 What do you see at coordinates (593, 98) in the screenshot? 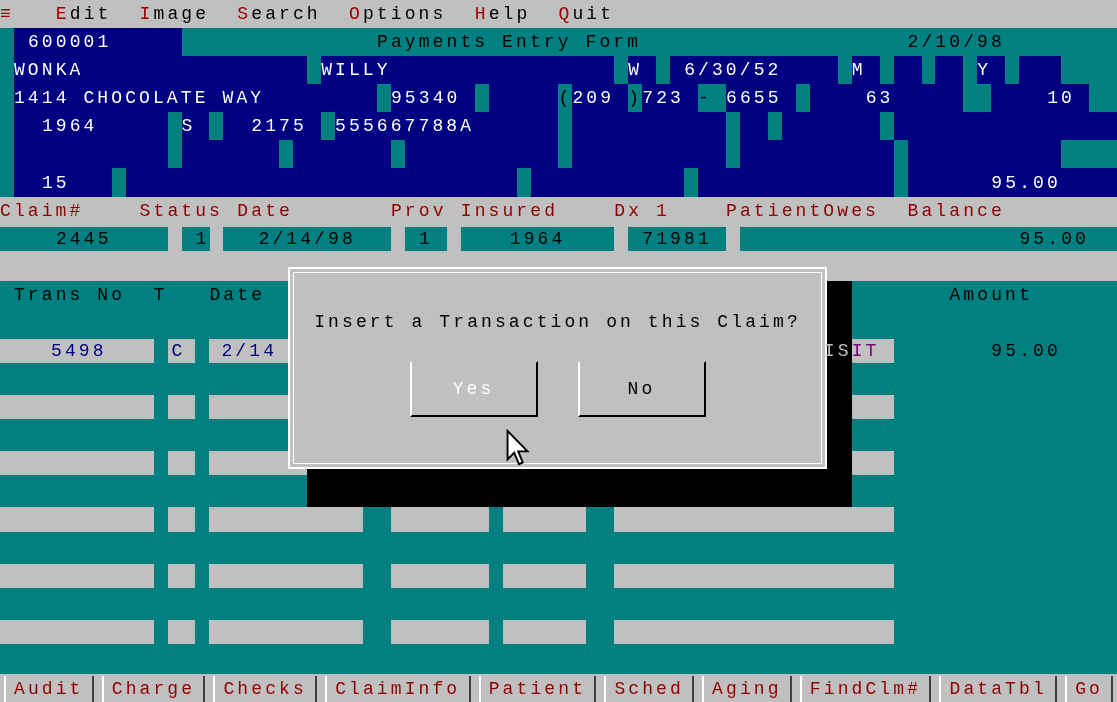
I see `field-value: 209` at bounding box center [593, 98].